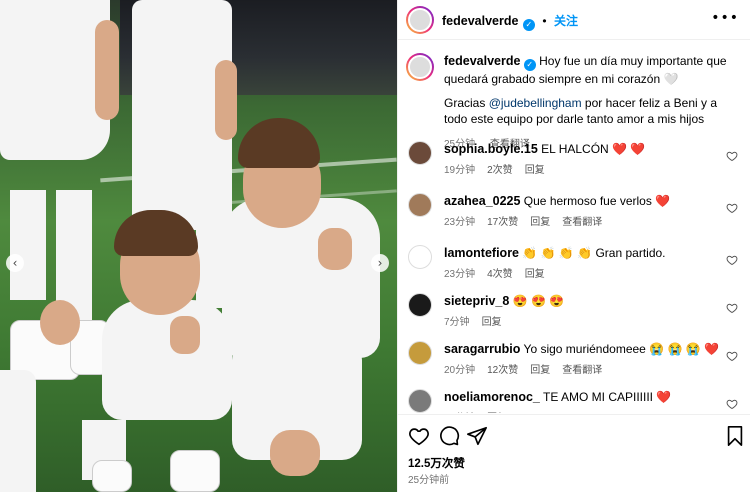 This screenshot has height=492, width=750. What do you see at coordinates (621, 349) in the screenshot?
I see `comment-text: Yo sigo muriéndomeee 😭 😭 😭 ❤️` at bounding box center [621, 349].